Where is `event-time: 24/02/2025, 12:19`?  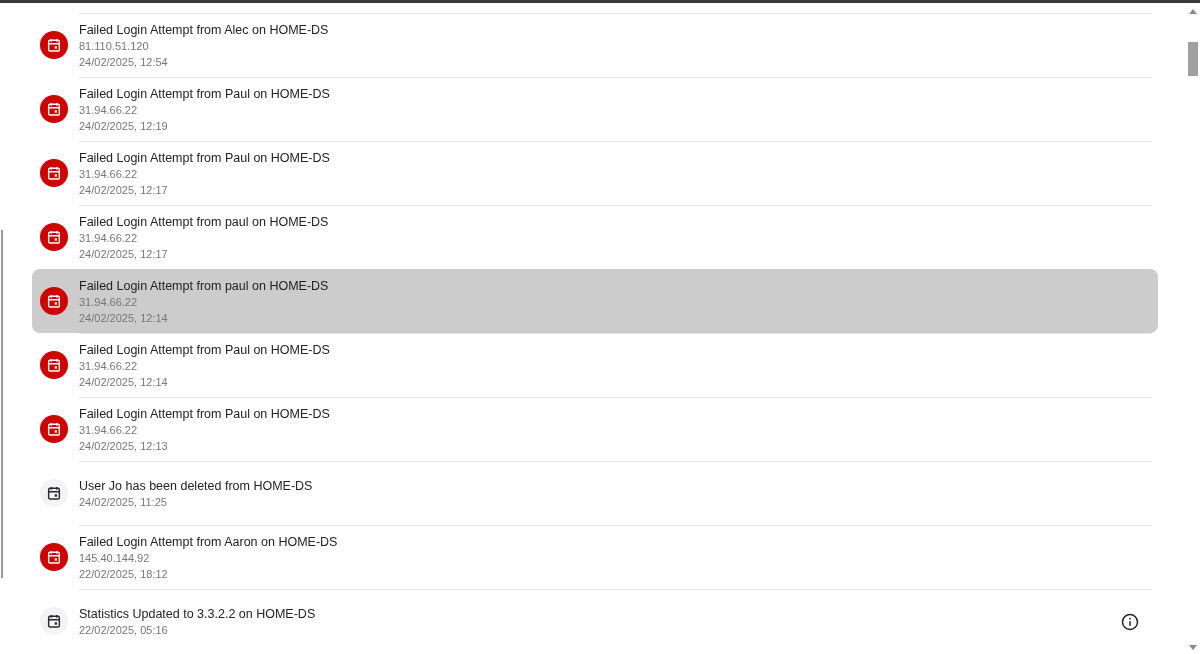 event-time: 24/02/2025, 12:19 is located at coordinates (124, 125).